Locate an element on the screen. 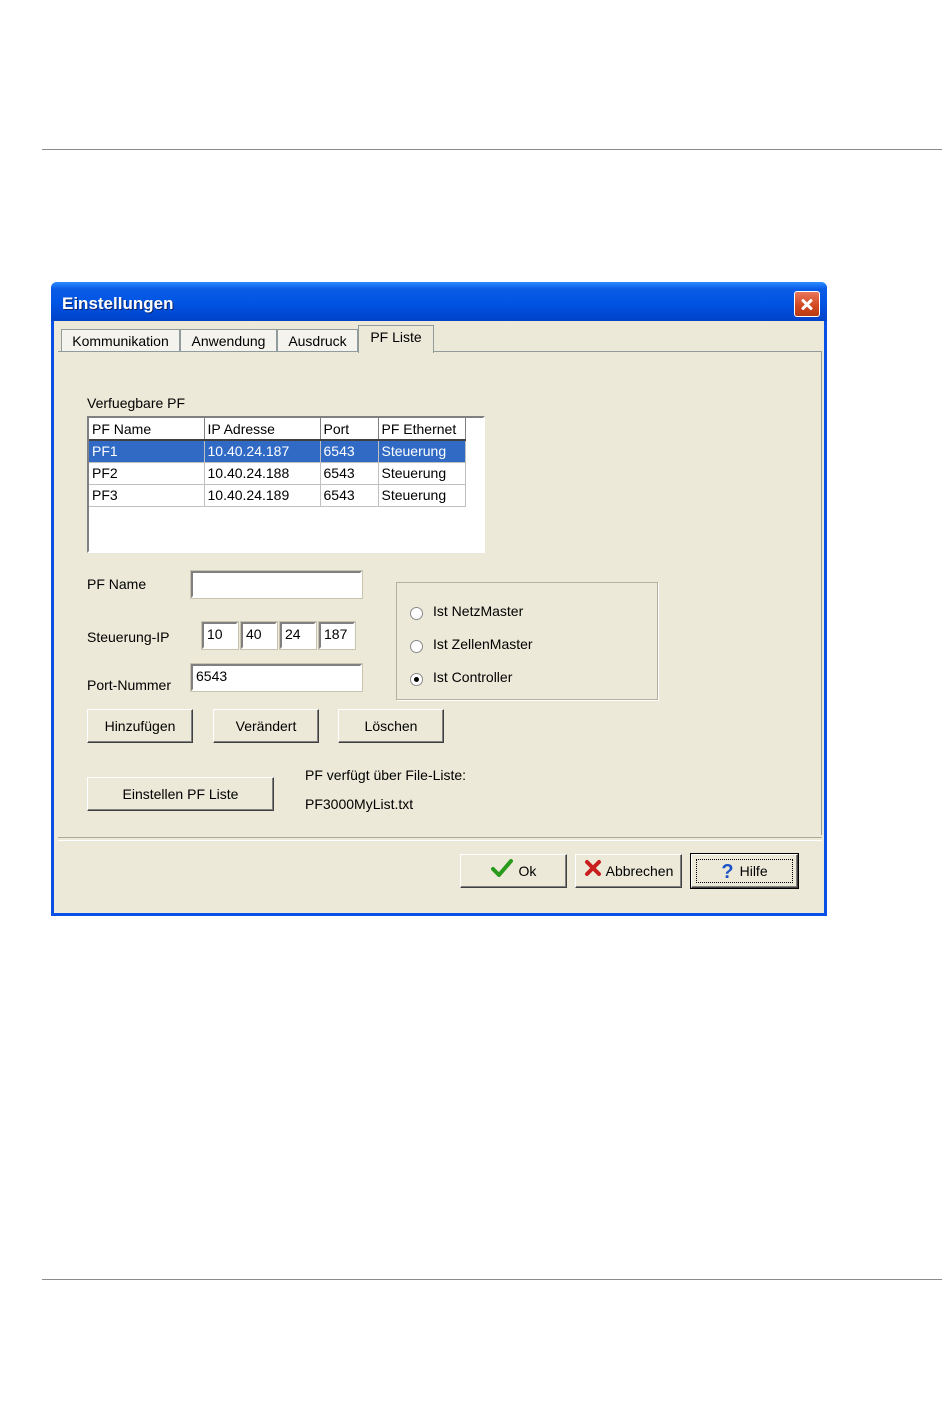  tab-label: Ausdruck is located at coordinates (317, 341).